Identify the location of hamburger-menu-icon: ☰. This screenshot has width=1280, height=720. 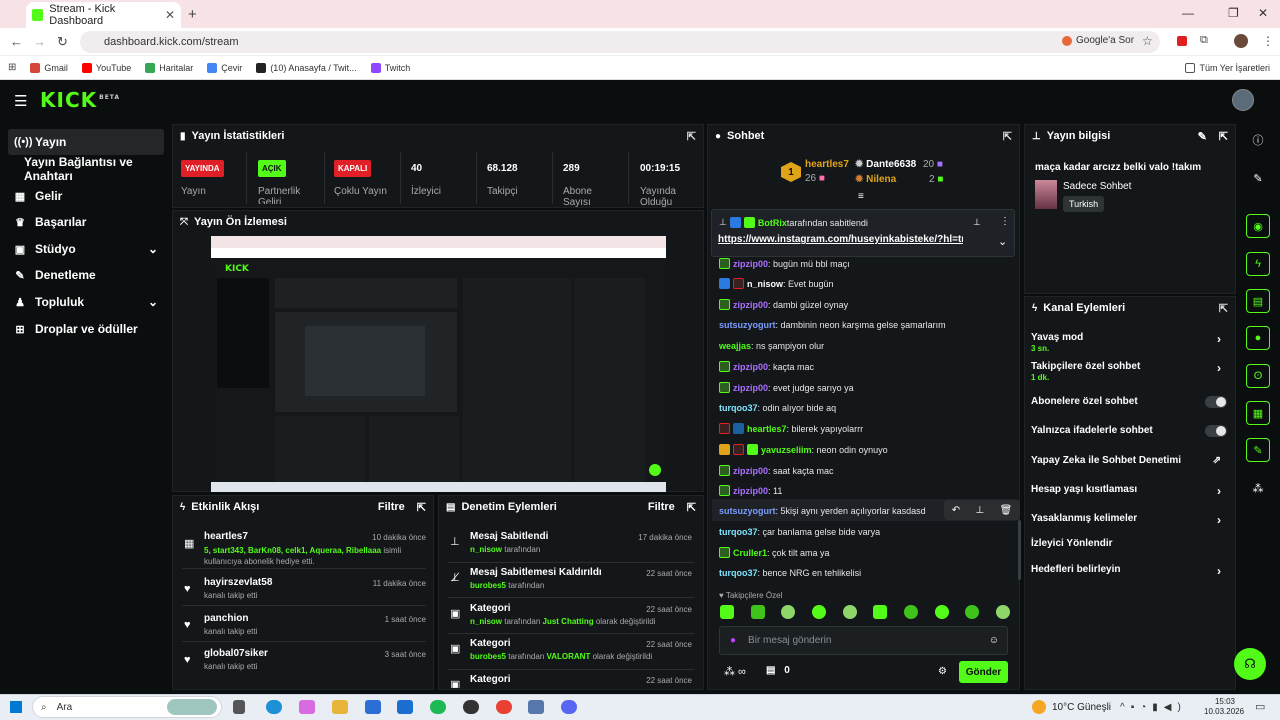
(20, 101).